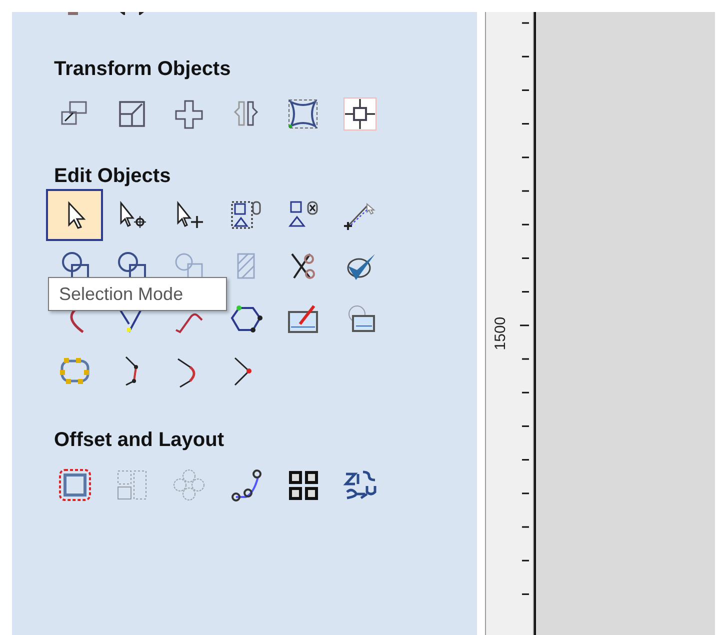 The image size is (724, 635). Describe the element at coordinates (137, 294) in the screenshot. I see `tooltip: Selection Mode` at that location.